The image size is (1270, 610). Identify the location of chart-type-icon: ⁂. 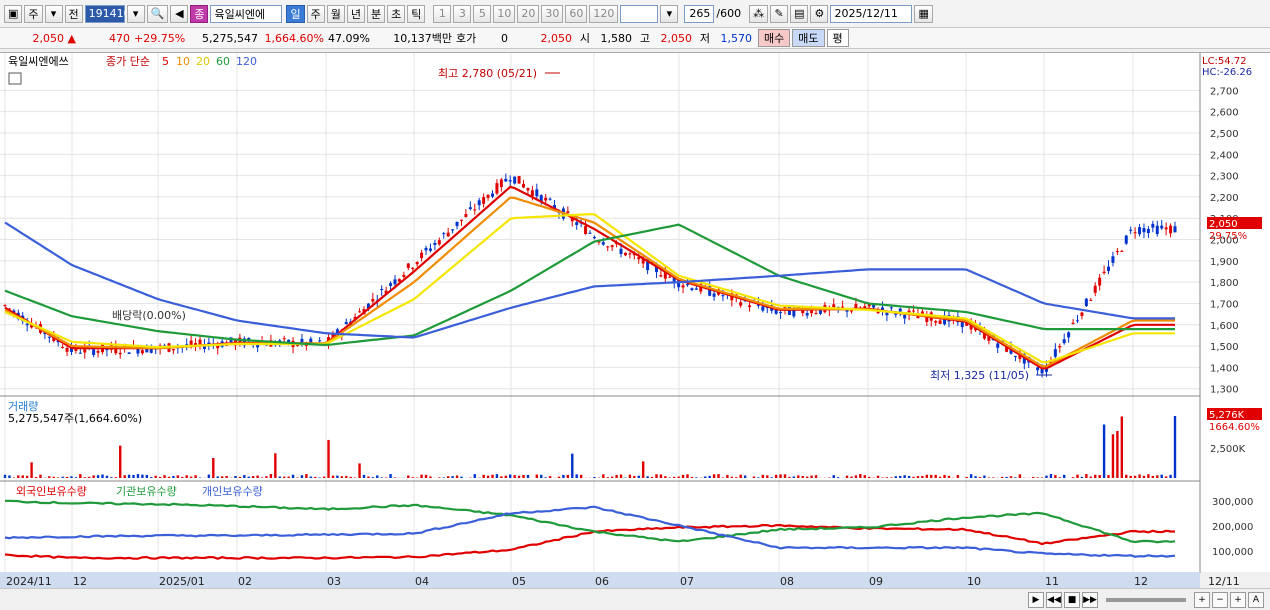
(759, 13).